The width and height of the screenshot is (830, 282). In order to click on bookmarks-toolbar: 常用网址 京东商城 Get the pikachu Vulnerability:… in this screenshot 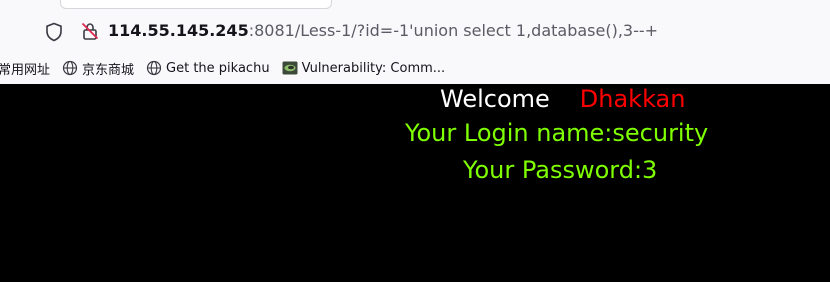, I will do `click(415, 68)`.